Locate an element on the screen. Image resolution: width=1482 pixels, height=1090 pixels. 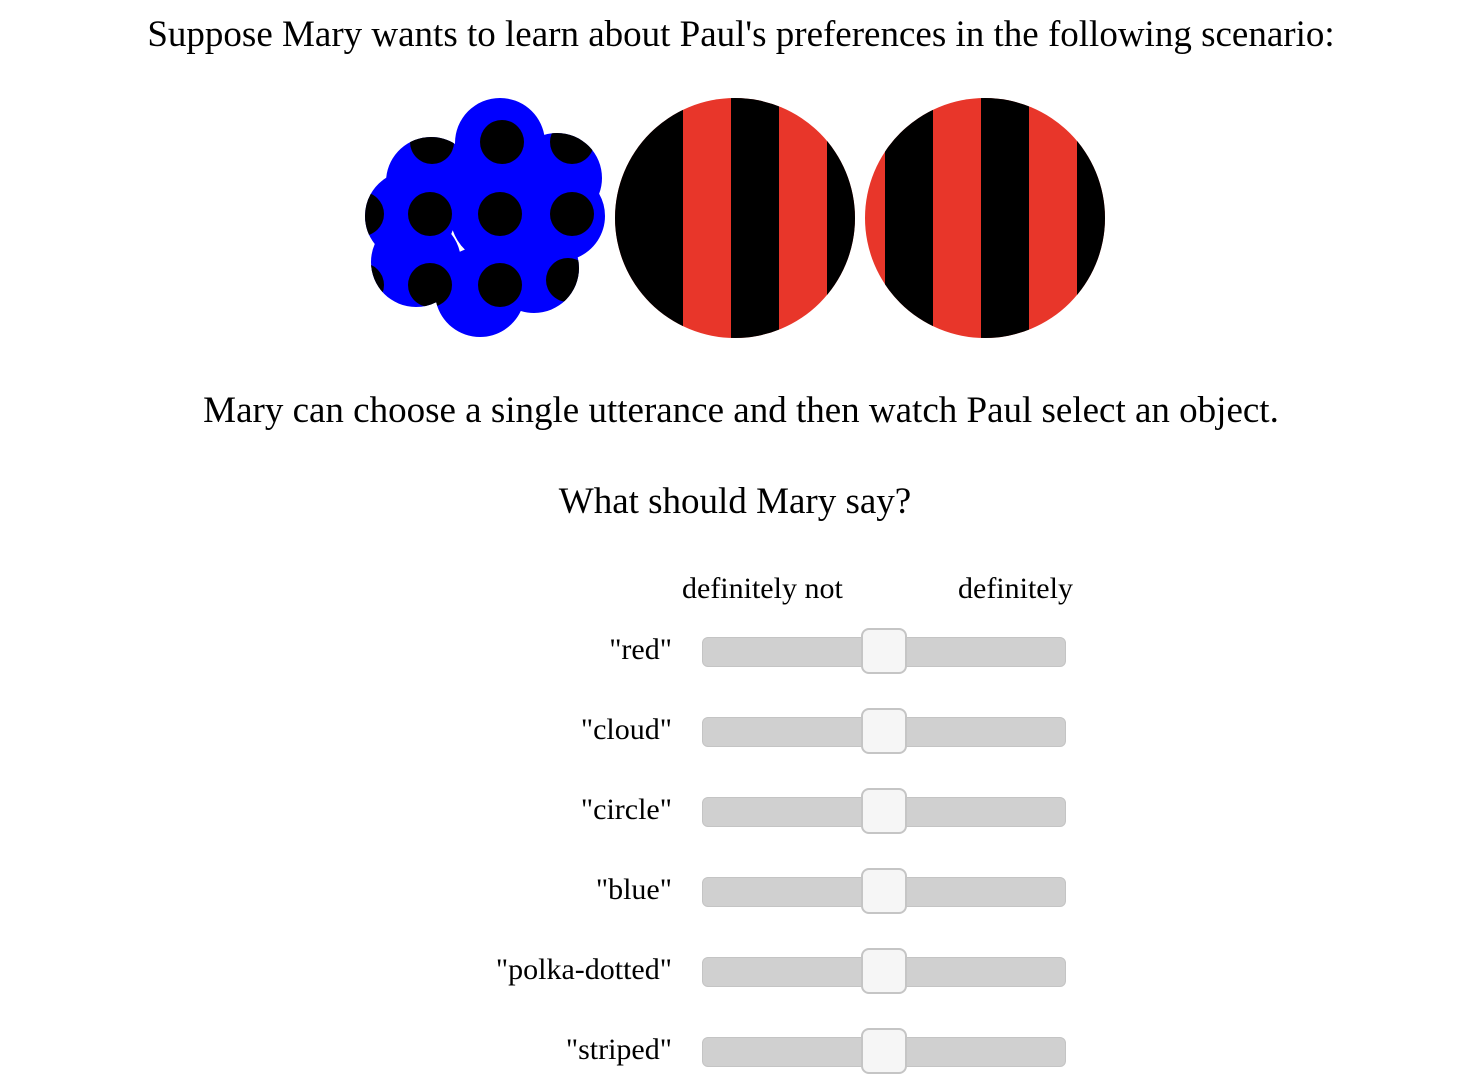
utterance-label: "striped" is located at coordinates (618, 1049).